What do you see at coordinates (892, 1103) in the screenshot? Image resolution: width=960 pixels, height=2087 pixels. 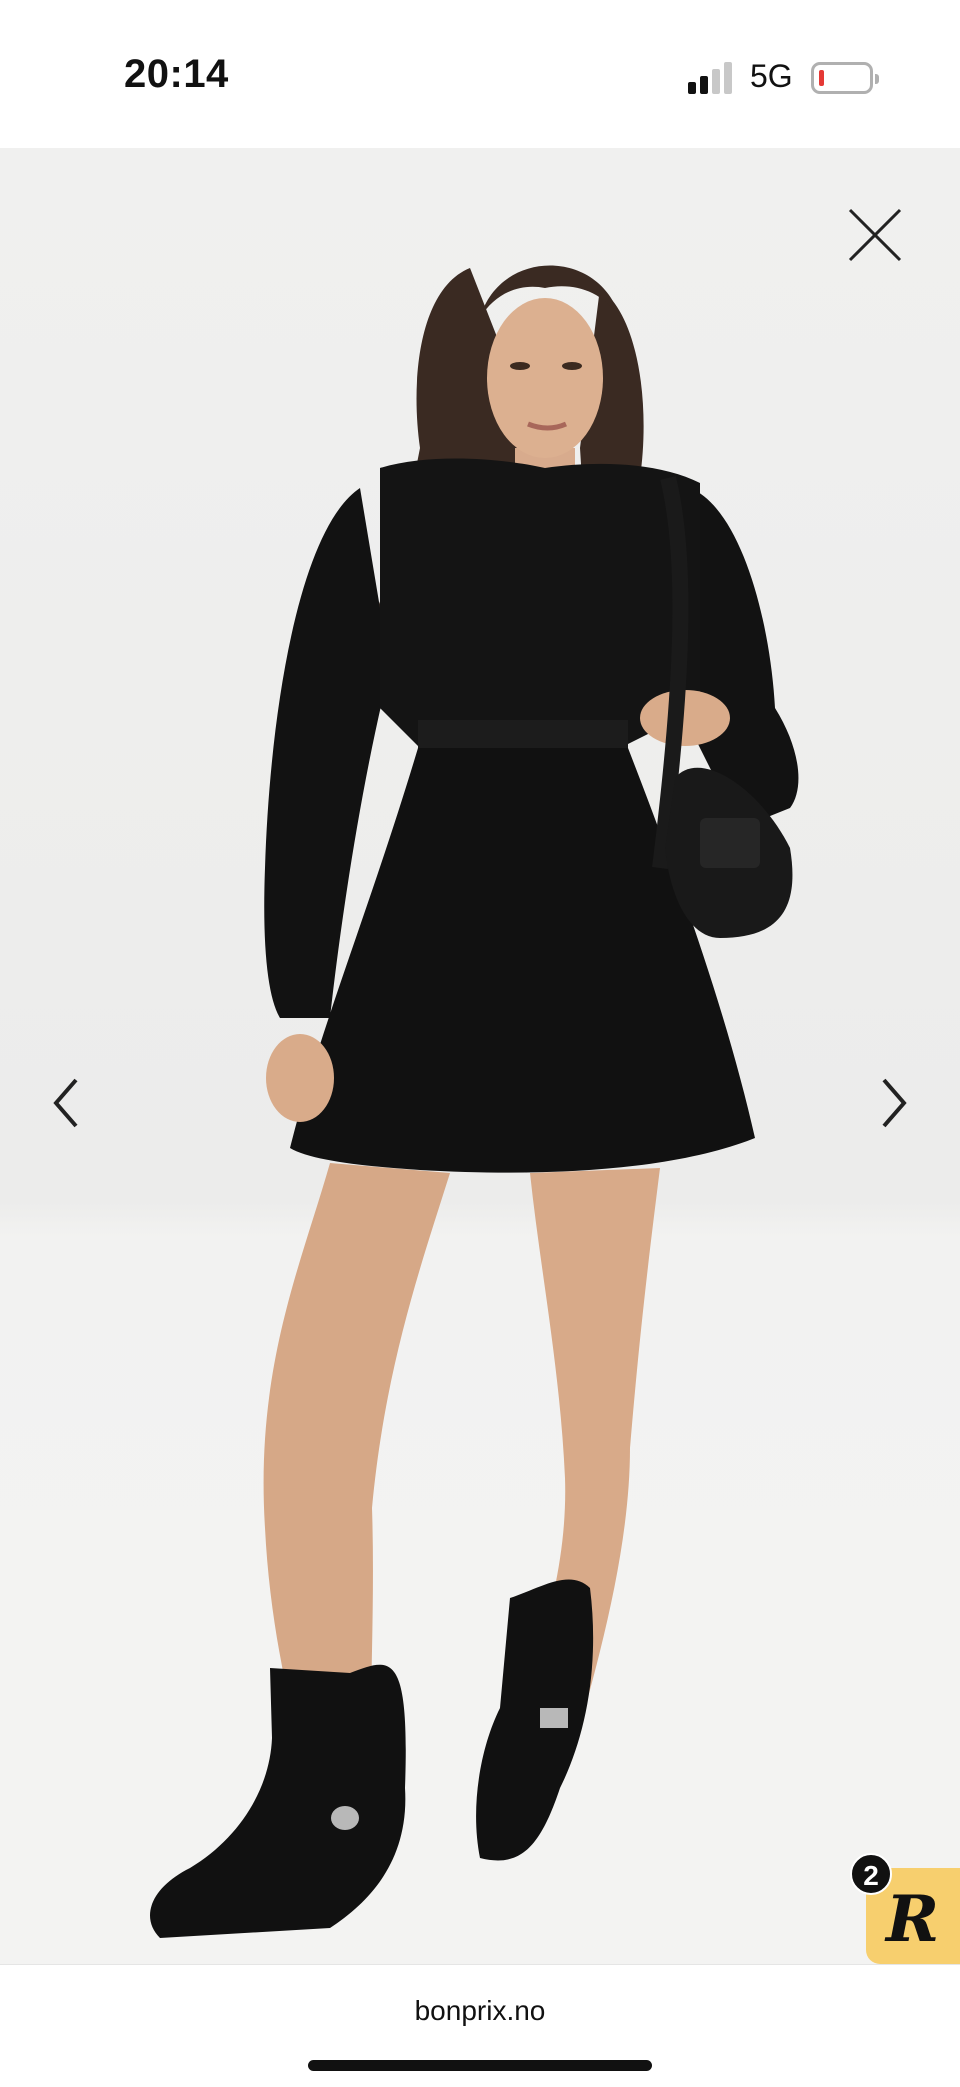 I see `chevron-right-icon` at bounding box center [892, 1103].